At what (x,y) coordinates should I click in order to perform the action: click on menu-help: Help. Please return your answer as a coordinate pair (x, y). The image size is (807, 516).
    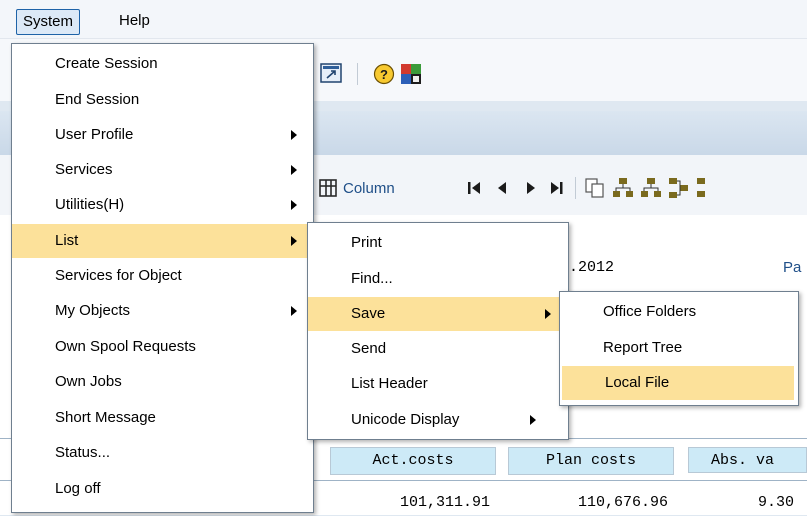
    Looking at the image, I should click on (134, 21).